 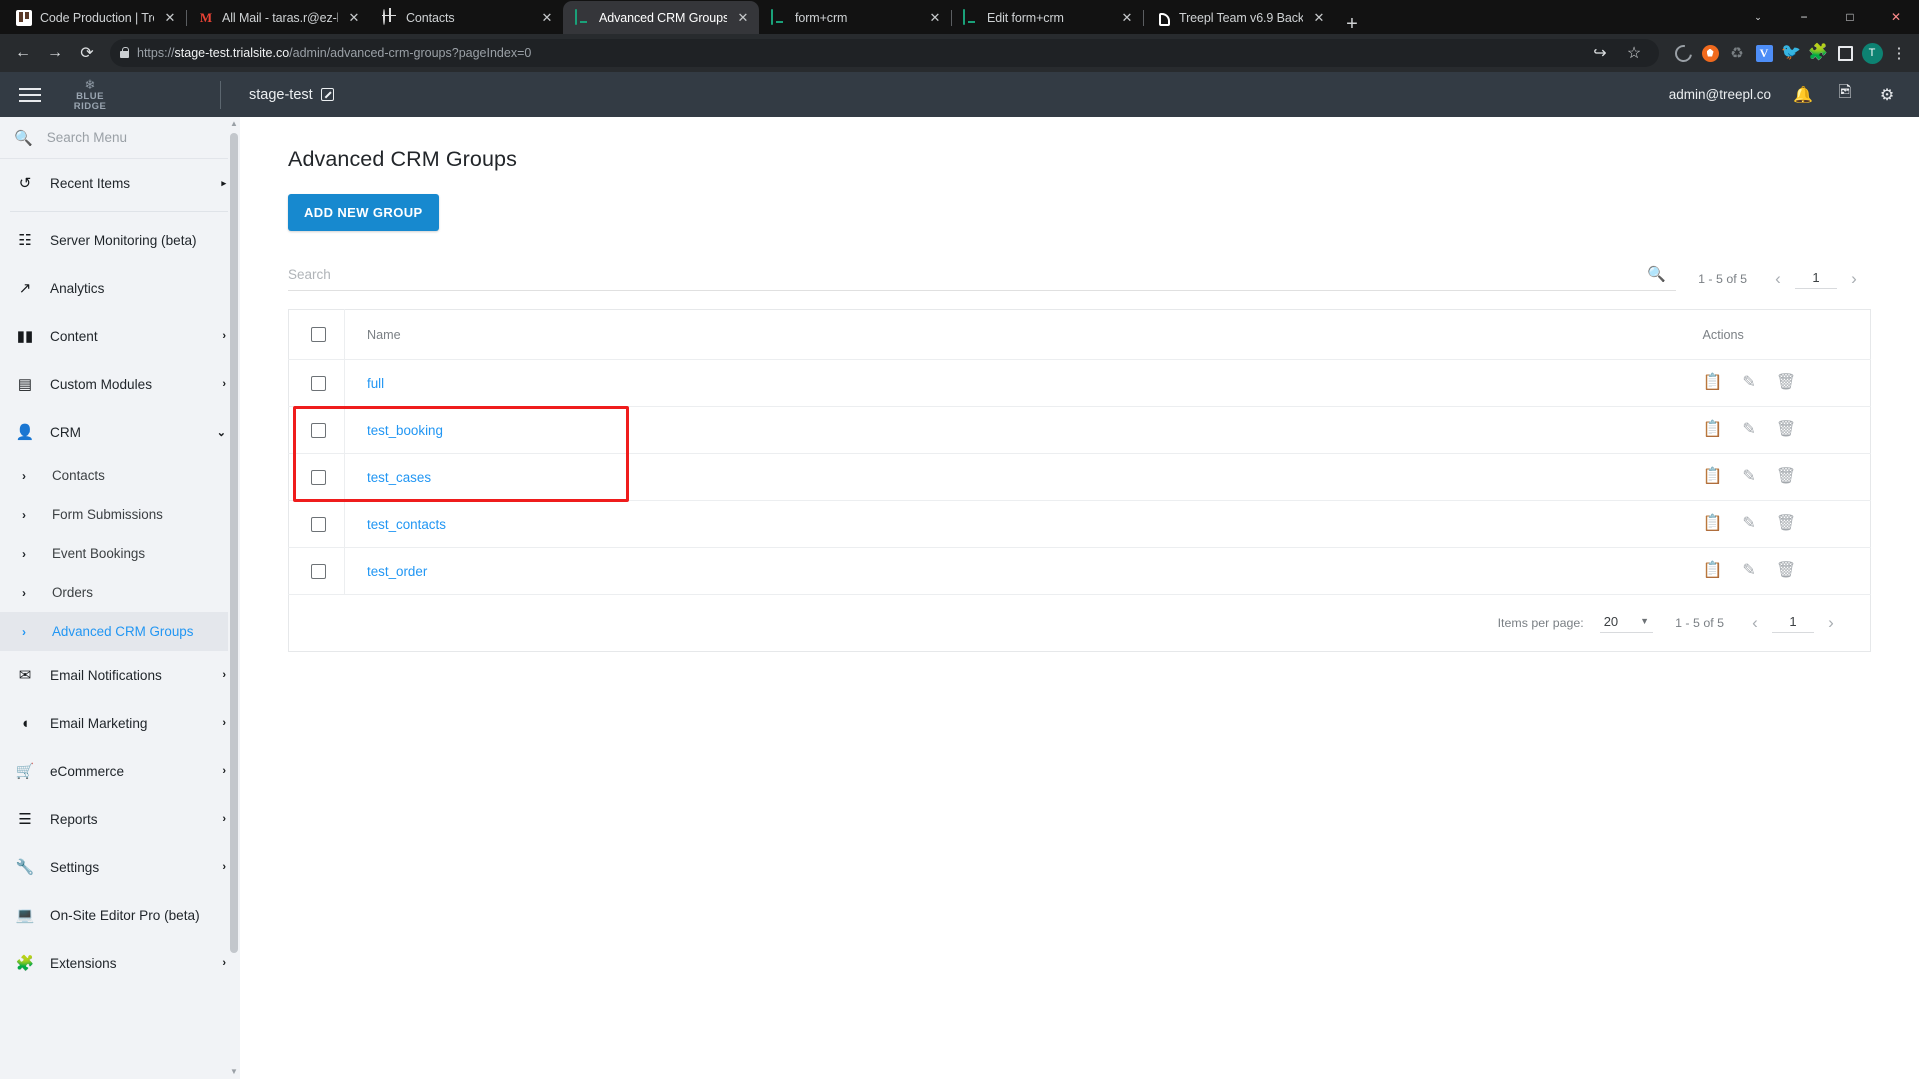 What do you see at coordinates (855, 17) in the screenshot?
I see `browser-tab-form-crm: form+crm ✕` at bounding box center [855, 17].